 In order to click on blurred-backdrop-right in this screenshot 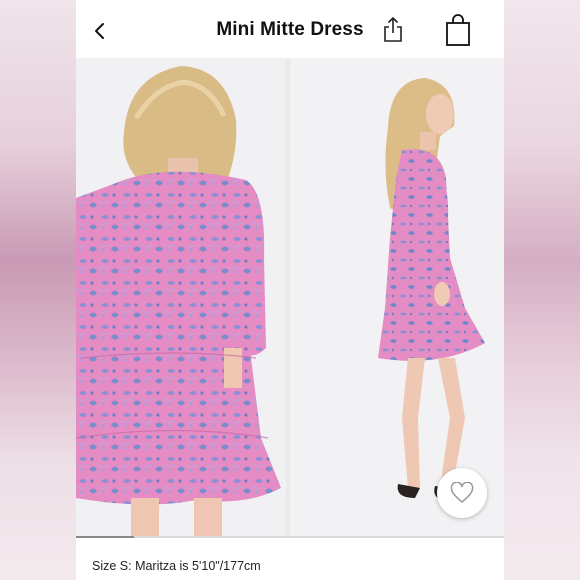, I will do `click(542, 290)`.